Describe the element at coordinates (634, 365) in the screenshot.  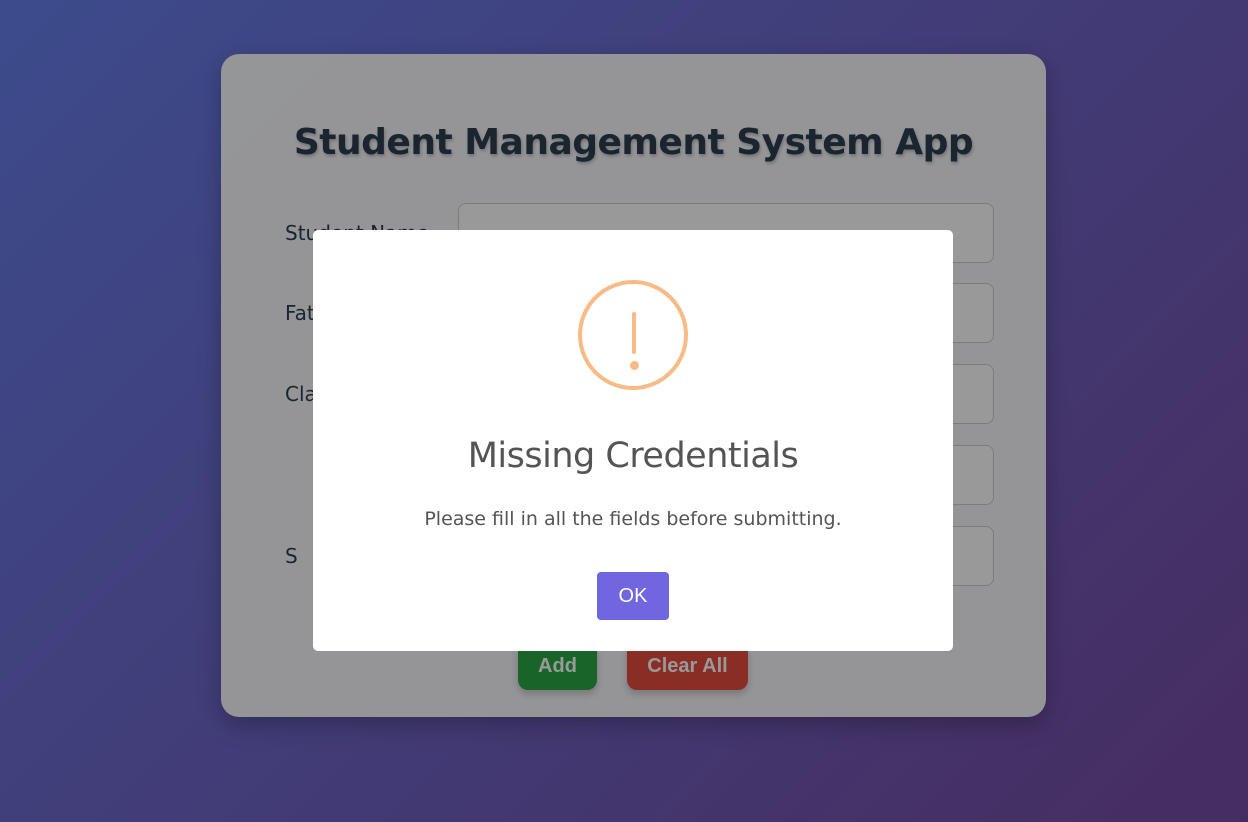
I see `warning-icon-dot` at that location.